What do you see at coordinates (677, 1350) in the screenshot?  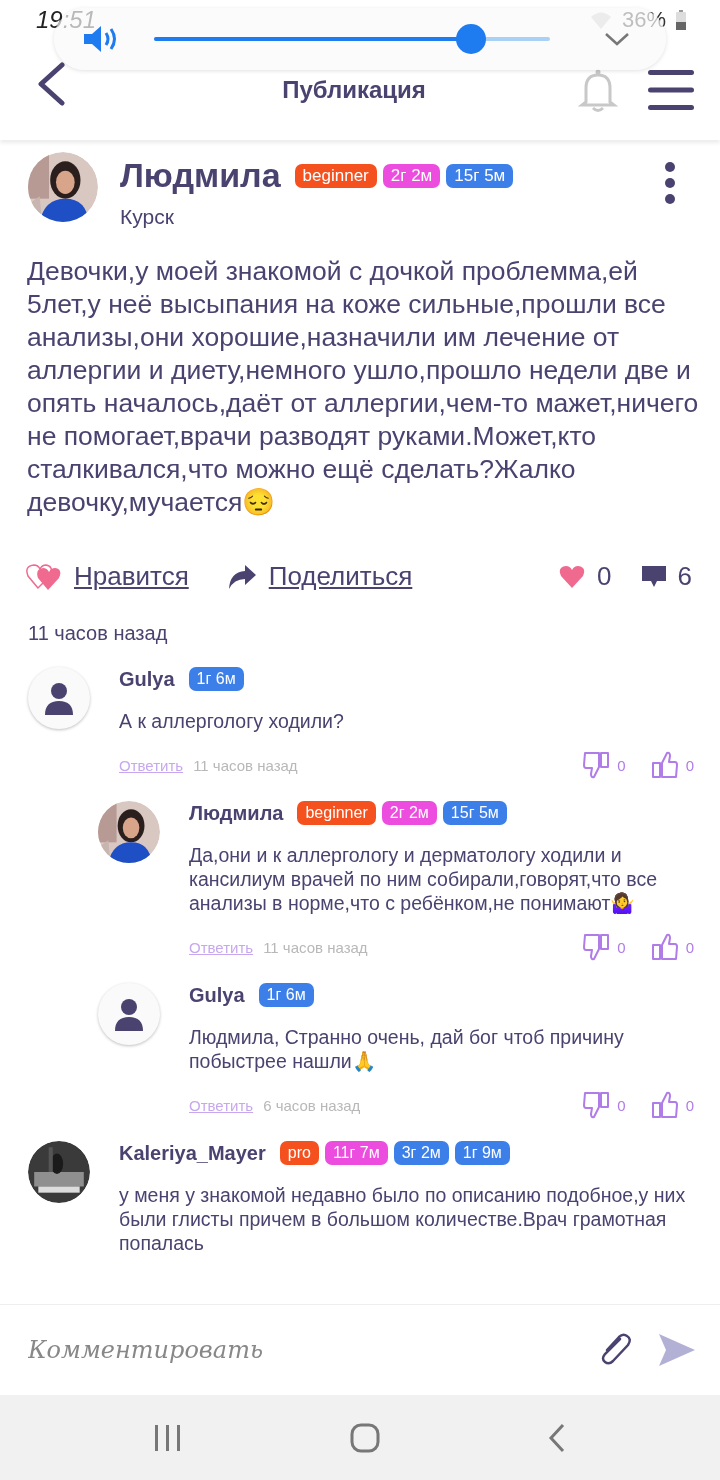 I see `send-icon` at bounding box center [677, 1350].